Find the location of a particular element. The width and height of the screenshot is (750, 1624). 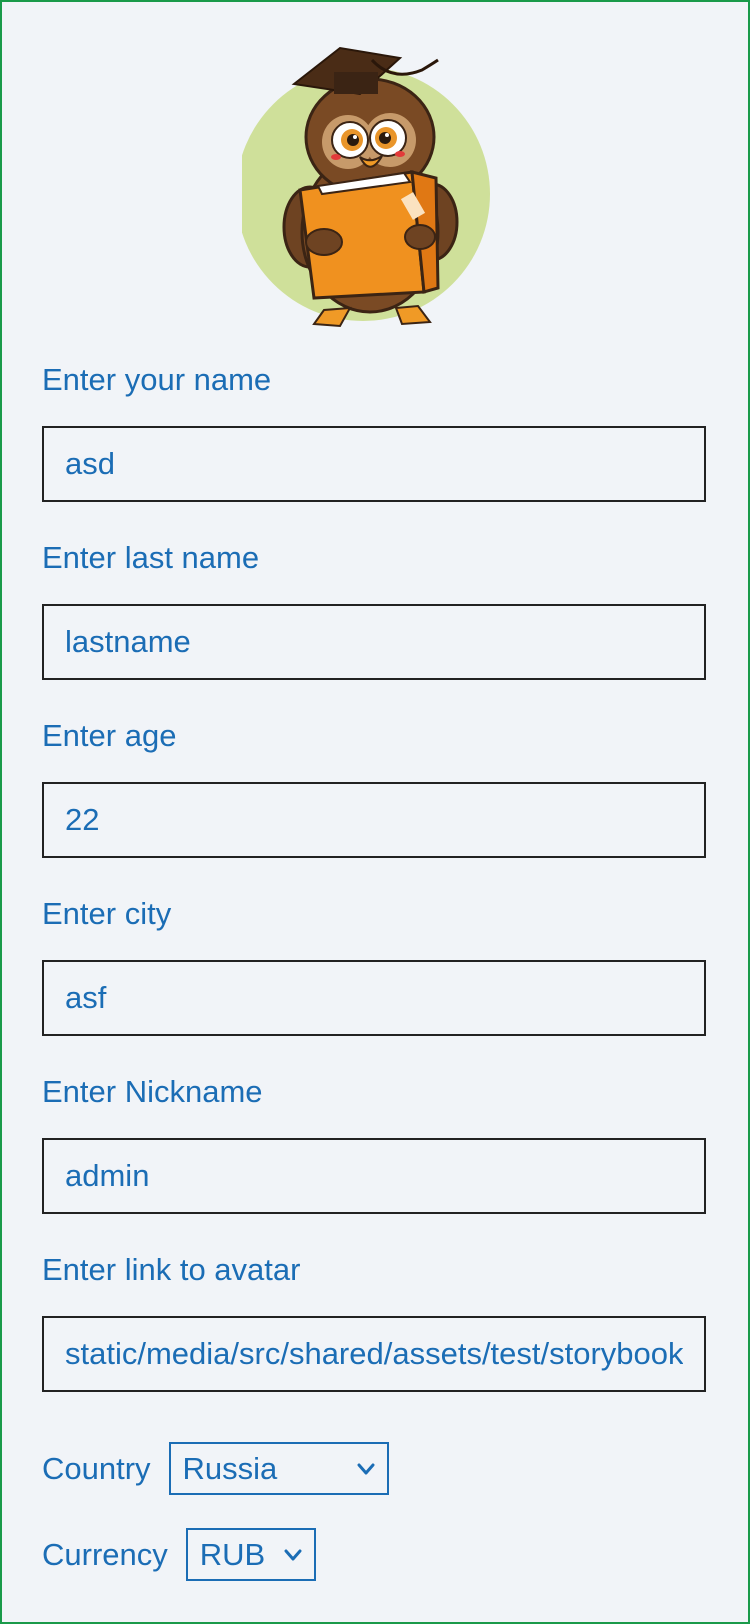

name-label: Enter your name is located at coordinates (157, 379).